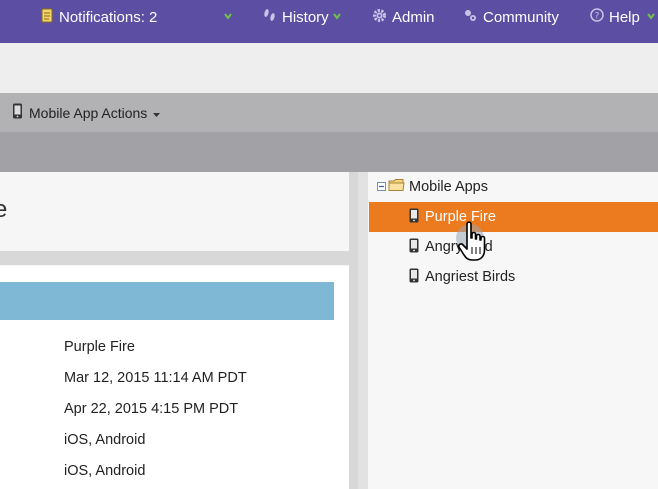  I want to click on help-label: Help, so click(624, 17).